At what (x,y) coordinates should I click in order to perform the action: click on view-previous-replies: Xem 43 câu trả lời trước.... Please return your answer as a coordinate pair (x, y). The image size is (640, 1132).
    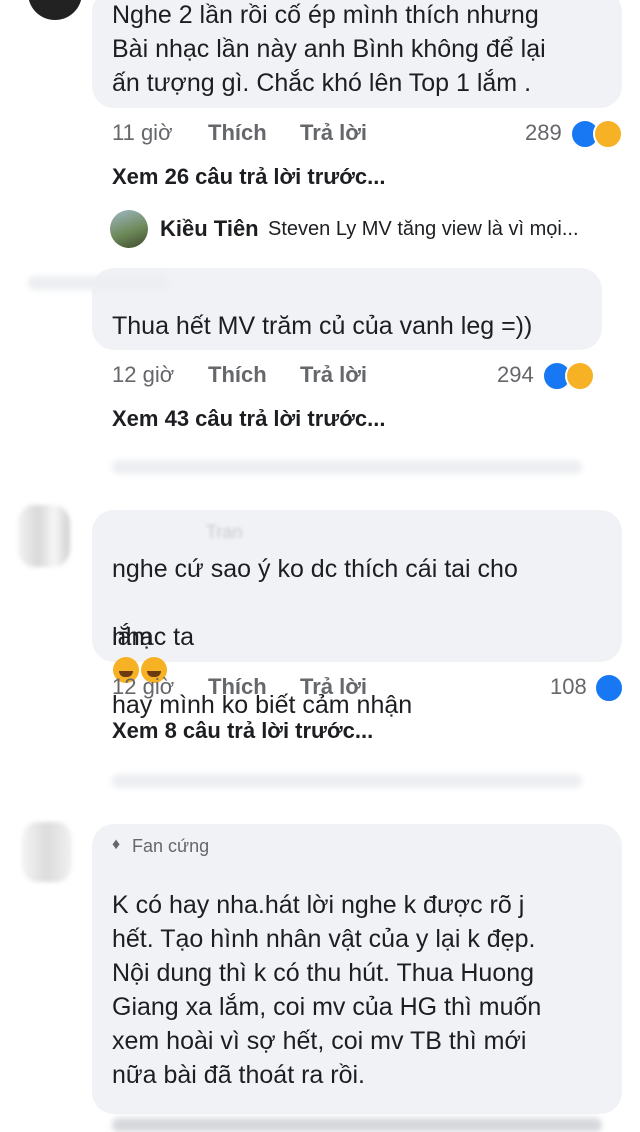
    Looking at the image, I should click on (248, 419).